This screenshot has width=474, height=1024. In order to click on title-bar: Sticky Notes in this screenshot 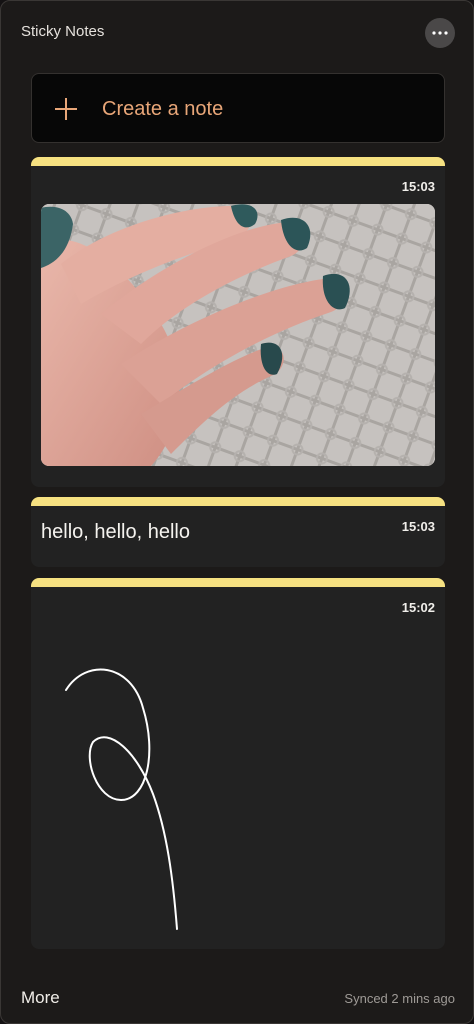, I will do `click(237, 33)`.